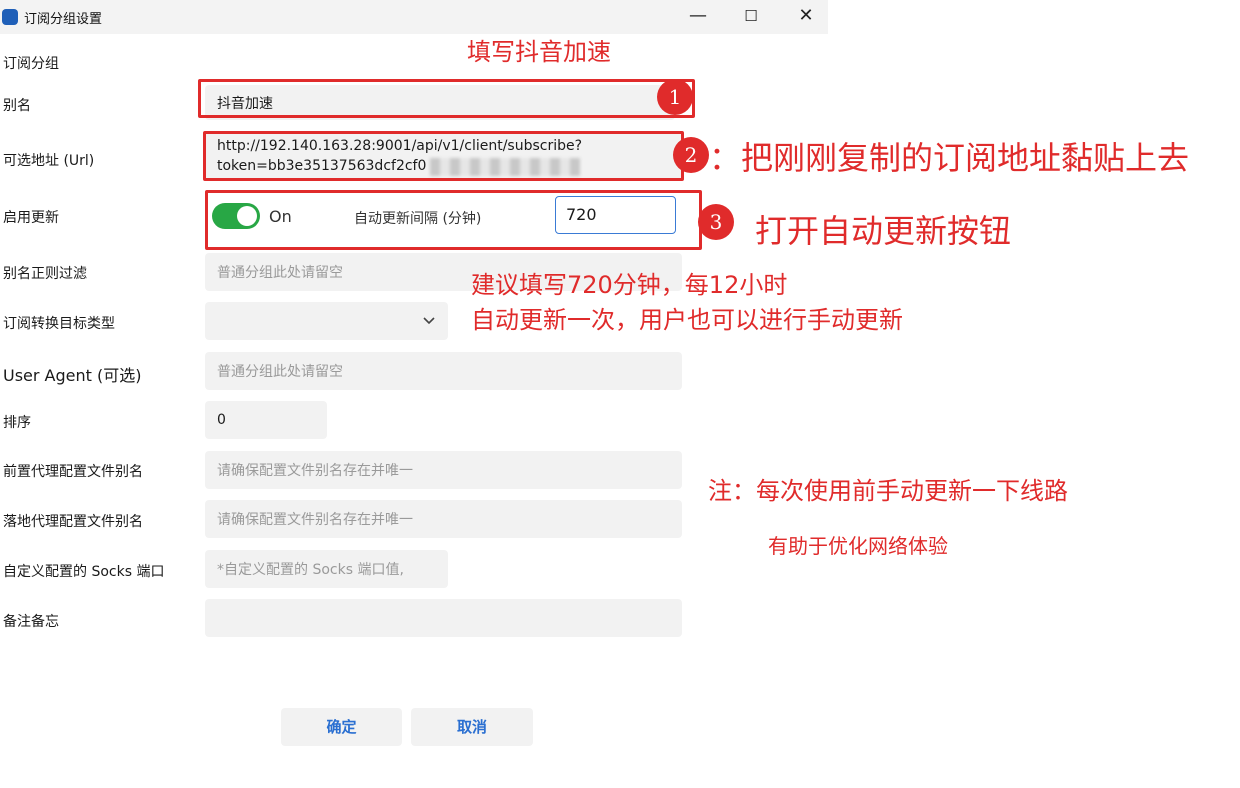 The height and width of the screenshot is (788, 1240). Describe the element at coordinates (280, 273) in the screenshot. I see `alias-filter-placeholder: 普通分组此处请留空` at that location.